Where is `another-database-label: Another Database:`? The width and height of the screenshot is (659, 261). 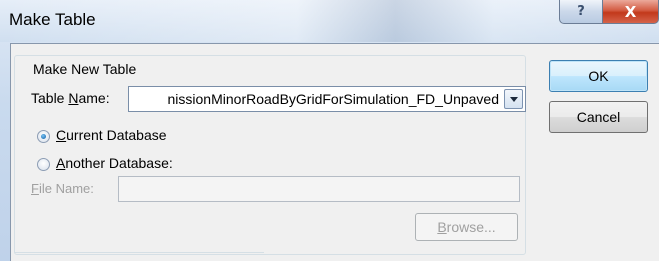 another-database-label: Another Database: is located at coordinates (114, 163).